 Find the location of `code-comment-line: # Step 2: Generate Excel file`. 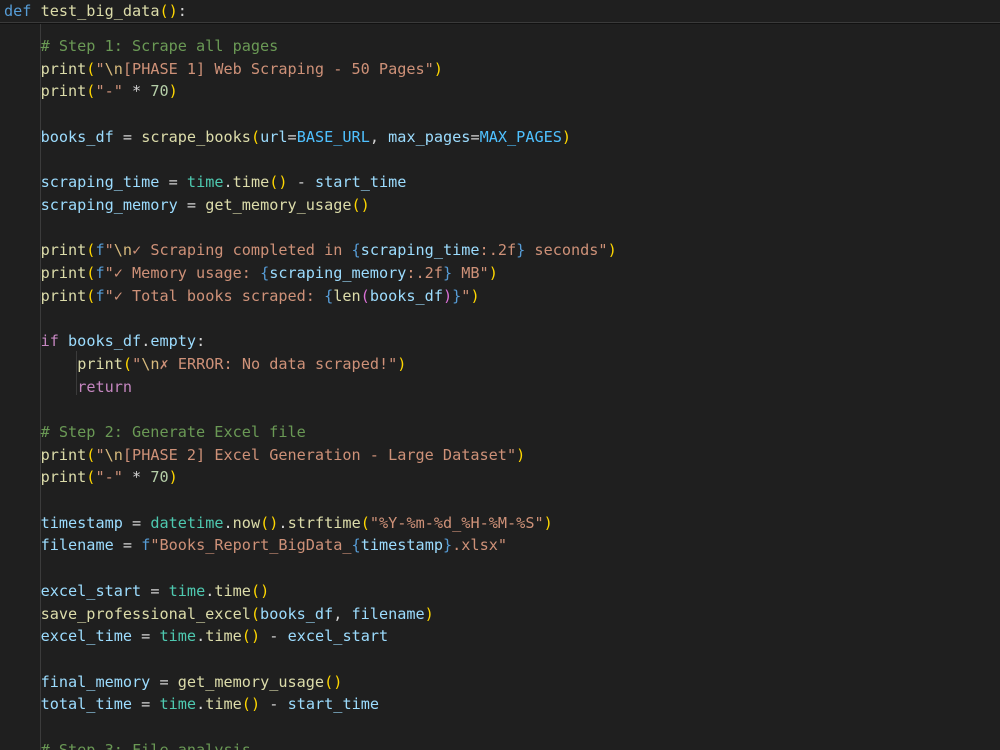

code-comment-line: # Step 2: Generate Excel file is located at coordinates (155, 432).